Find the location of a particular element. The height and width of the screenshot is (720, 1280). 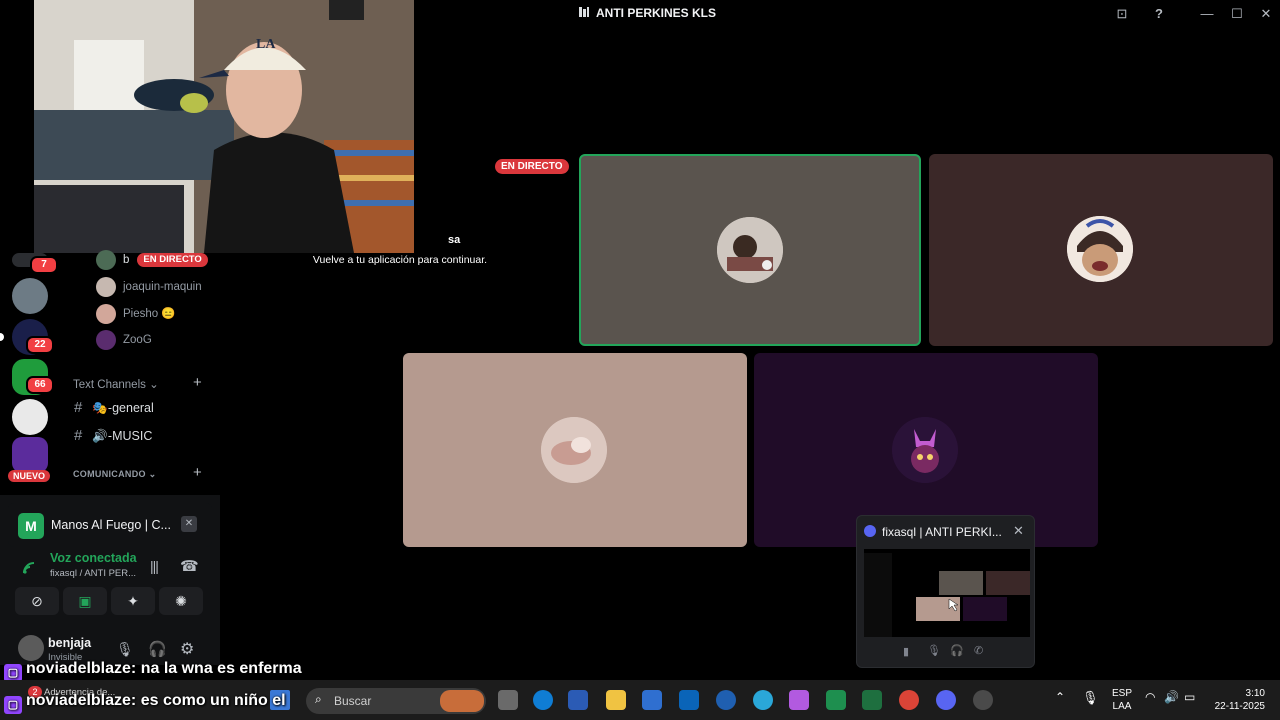

chrome-icon is located at coordinates (909, 700).